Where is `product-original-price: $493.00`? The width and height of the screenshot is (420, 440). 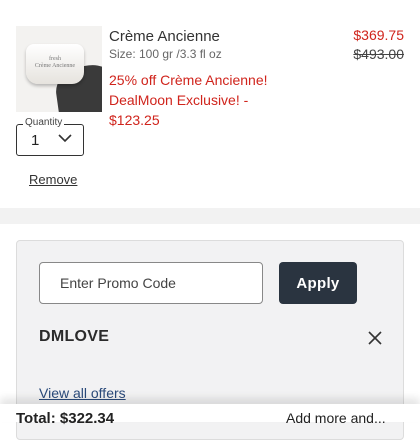 product-original-price: $493.00 is located at coordinates (378, 54).